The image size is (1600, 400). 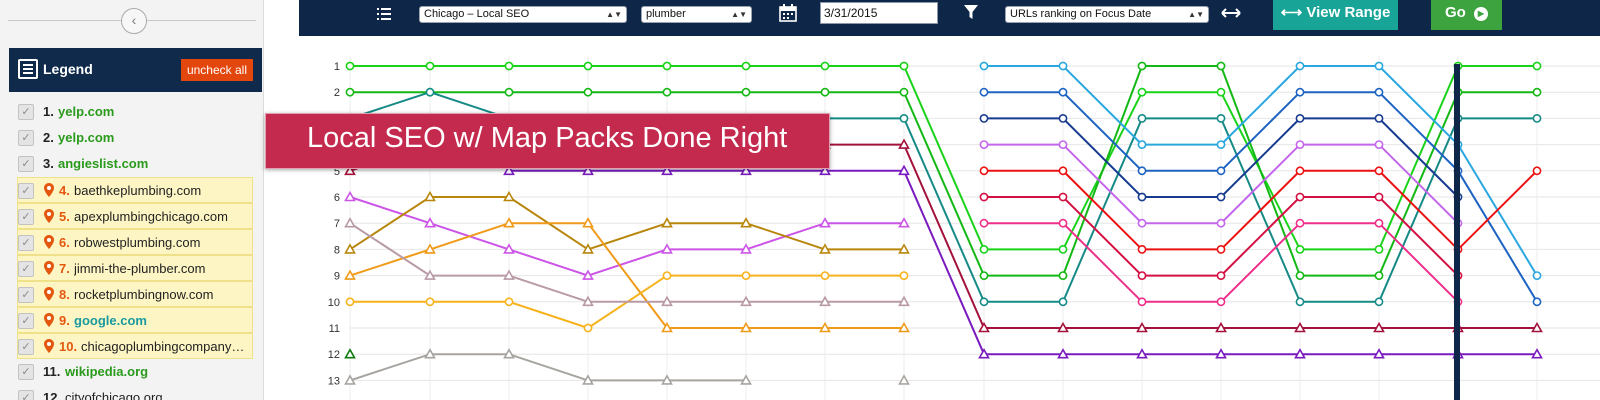 What do you see at coordinates (135, 112) in the screenshot?
I see `legend-item: ✓ 1. yelp.com` at bounding box center [135, 112].